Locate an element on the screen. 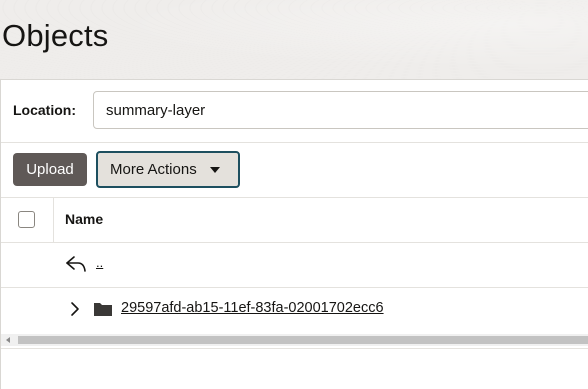 The width and height of the screenshot is (588, 389). select-column-header is located at coordinates (27, 219).